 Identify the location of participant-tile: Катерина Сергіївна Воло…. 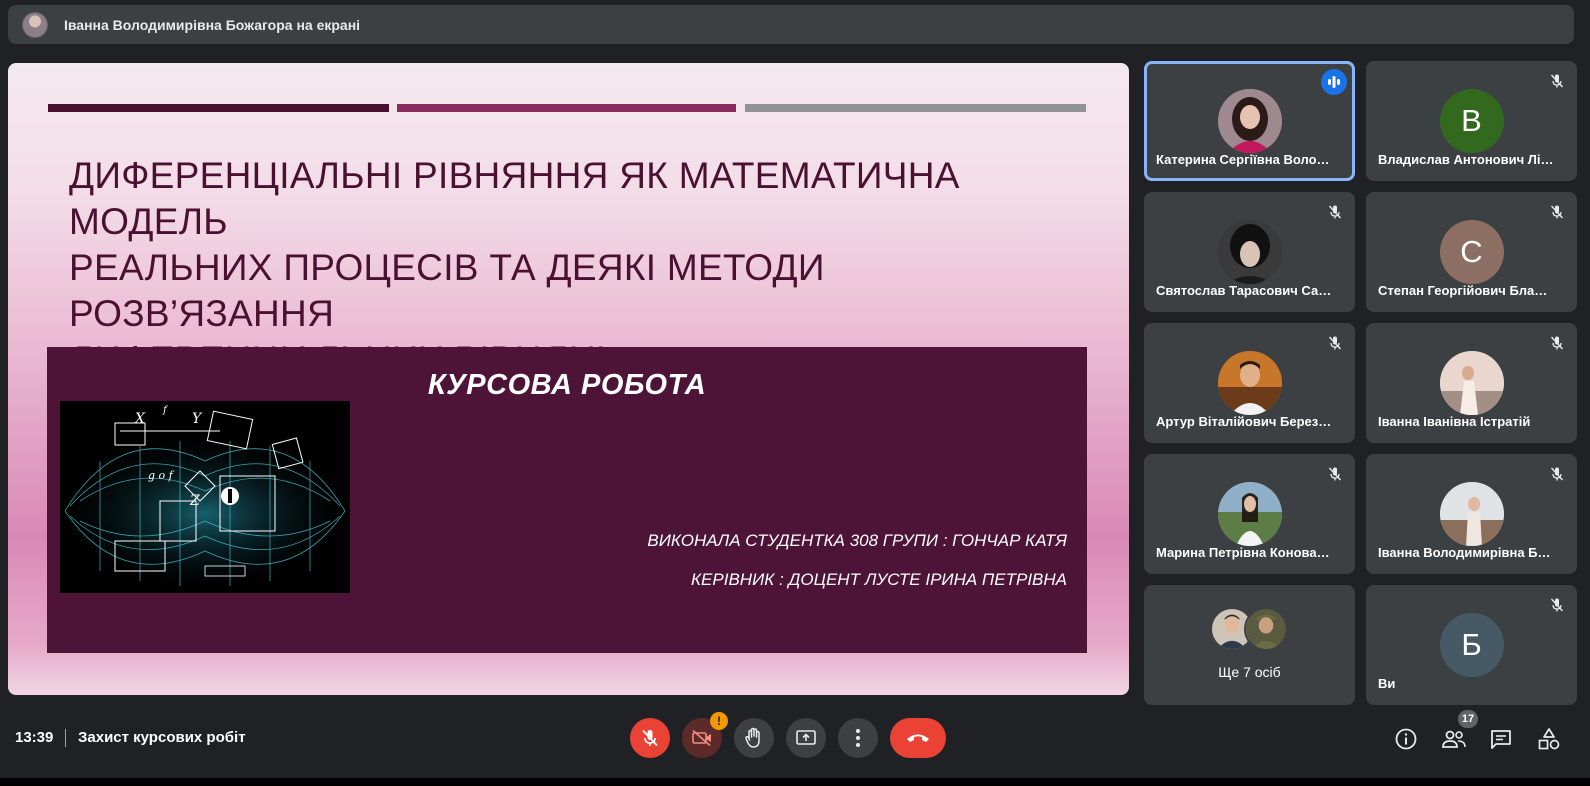
(1249, 121).